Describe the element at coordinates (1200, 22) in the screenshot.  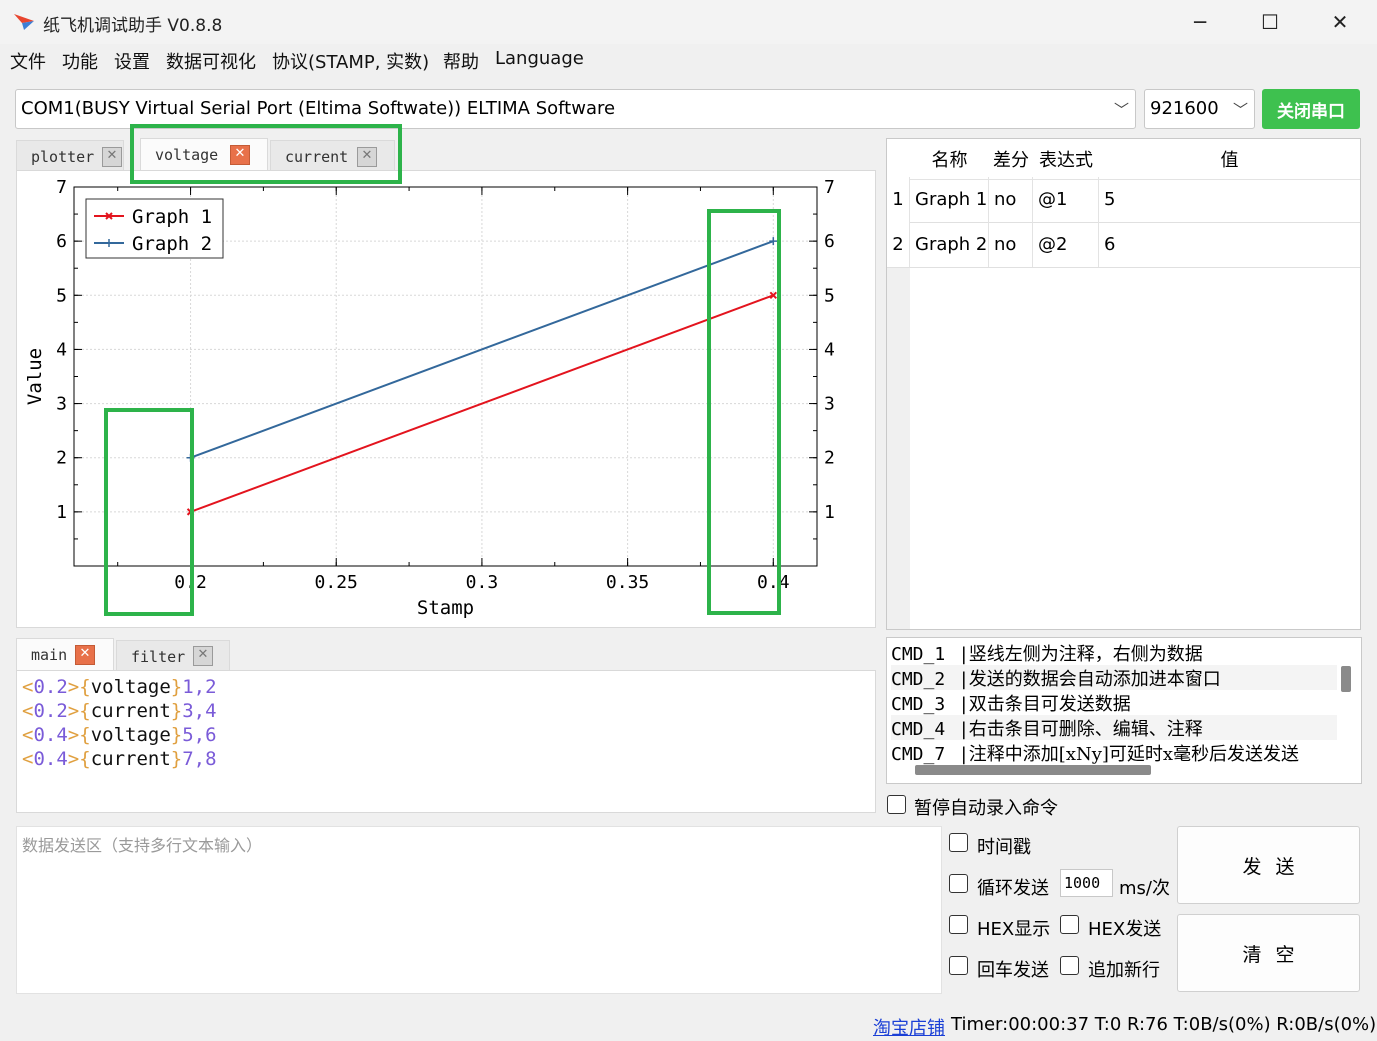
I see `minimize-button: ─` at that location.